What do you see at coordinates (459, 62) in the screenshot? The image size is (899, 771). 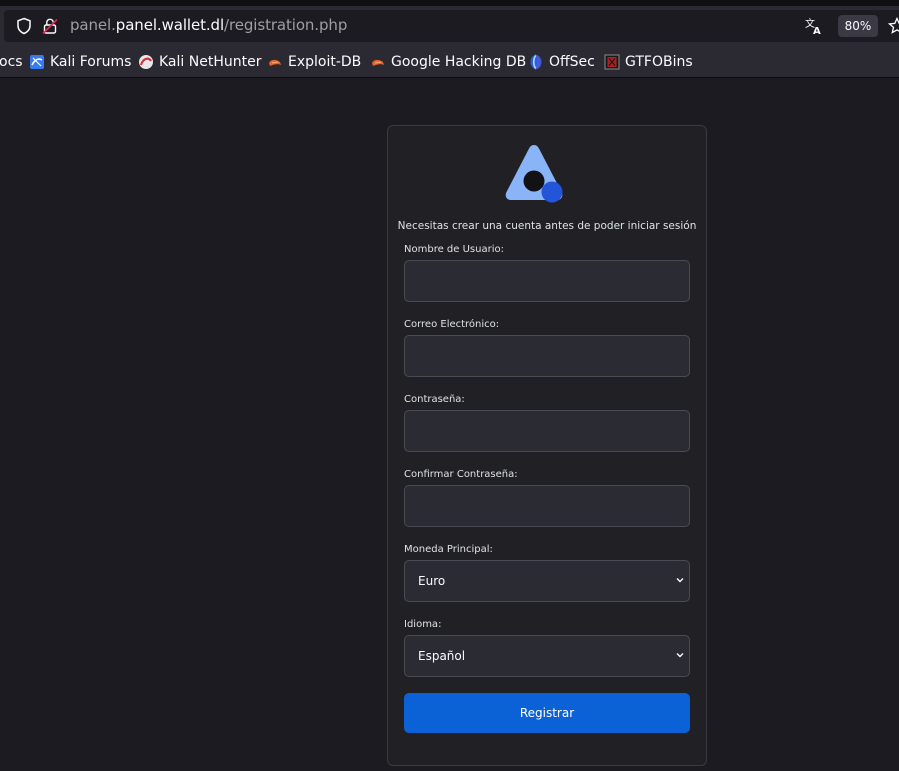 I see `bookmark-label: Google Hacking DB` at bounding box center [459, 62].